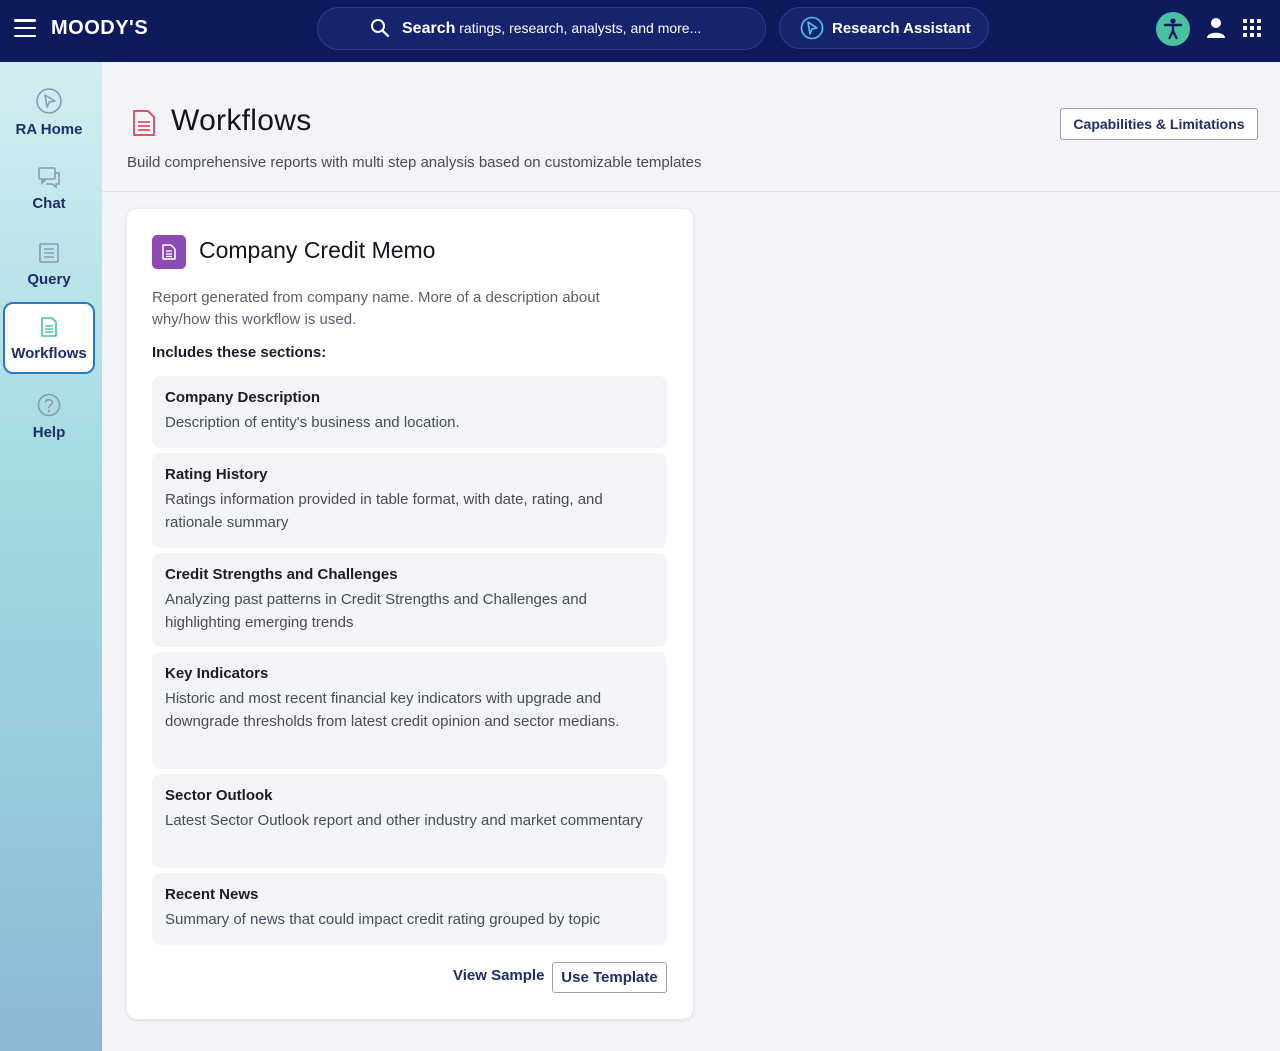 The image size is (1280, 1051). Describe the element at coordinates (812, 28) in the screenshot. I see `research-assistant-icon` at that location.